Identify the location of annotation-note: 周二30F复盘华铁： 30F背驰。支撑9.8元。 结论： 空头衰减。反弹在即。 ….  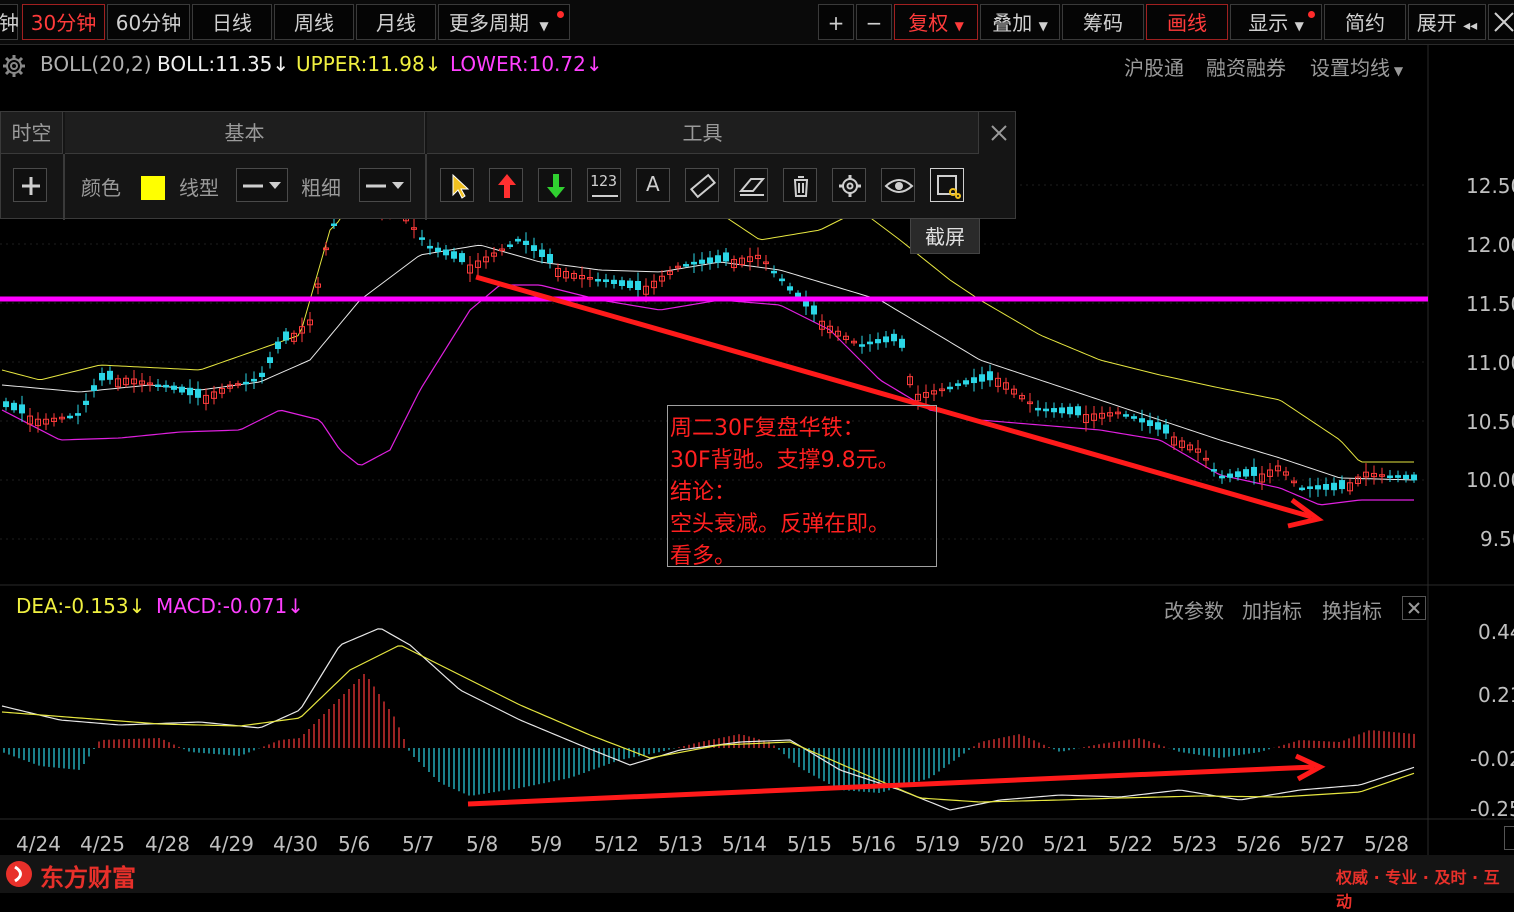
(802, 487).